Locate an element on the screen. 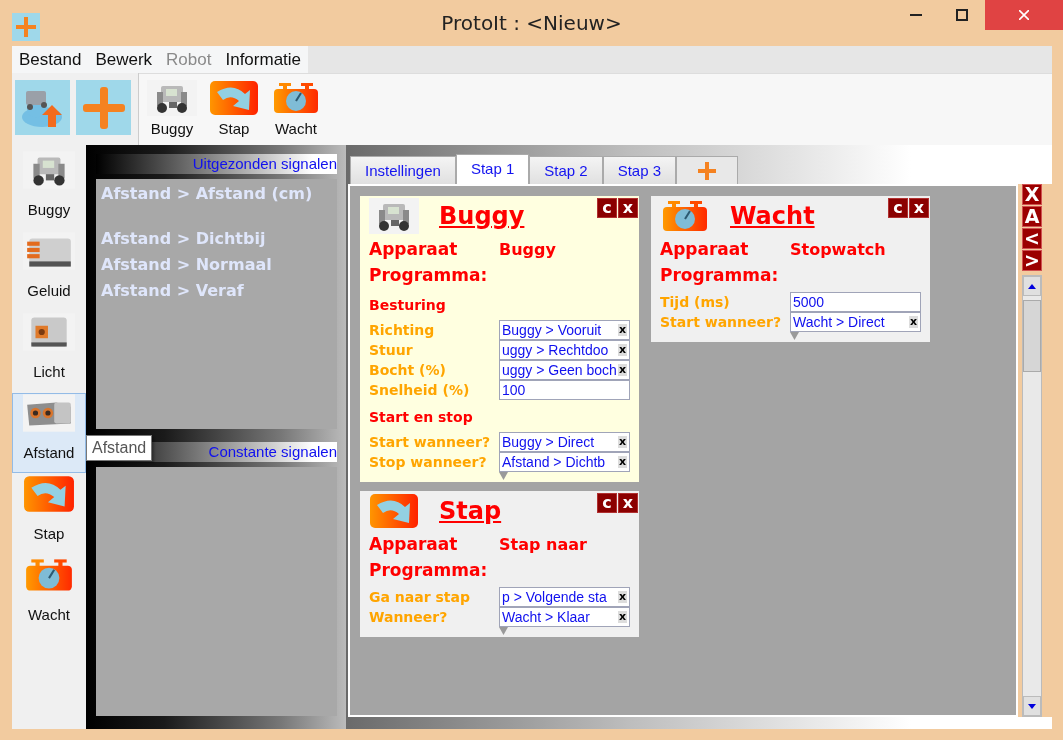  input-field: Buggy > Direct x is located at coordinates (564, 442).